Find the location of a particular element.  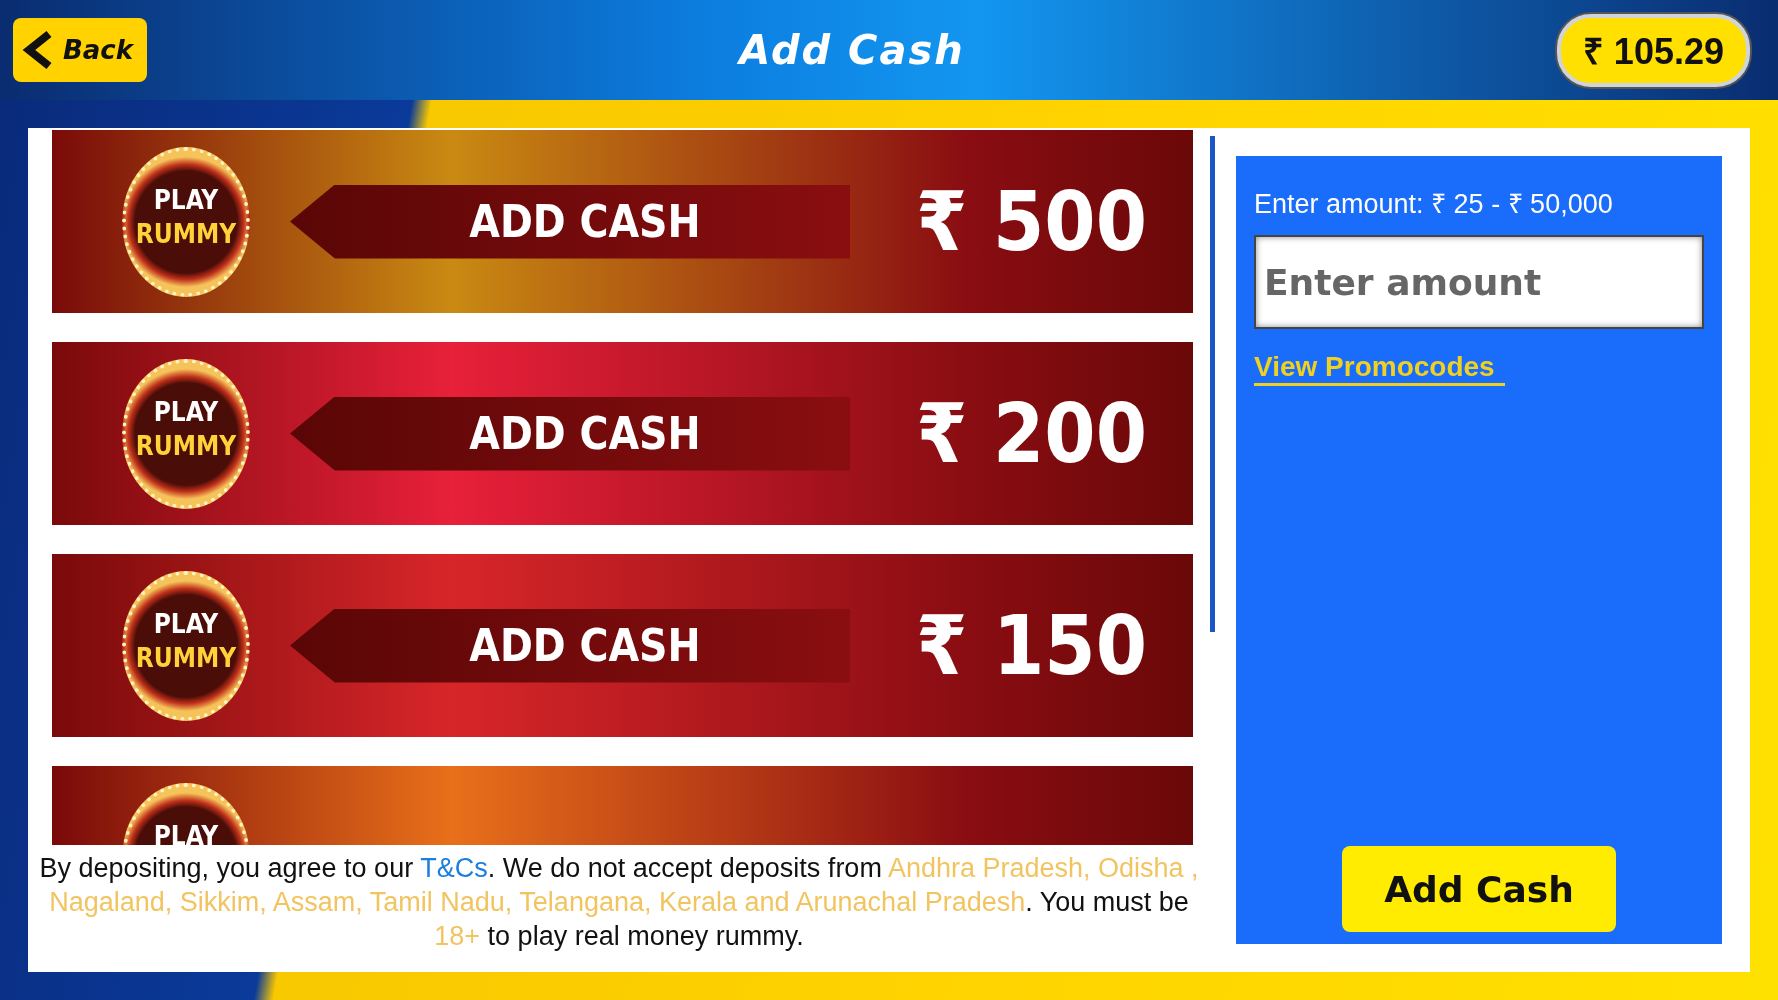

banner-amount: ₹ 200 is located at coordinates (1031, 433).